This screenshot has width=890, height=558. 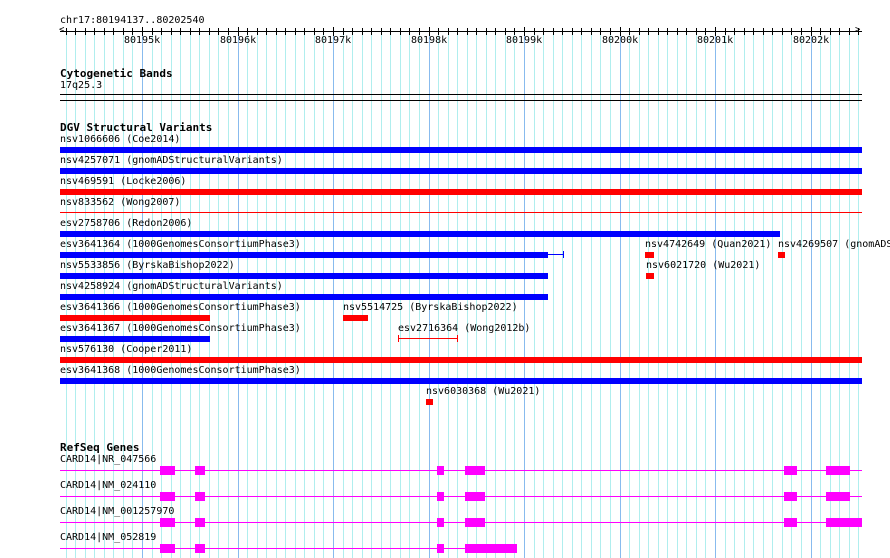 I want to click on ruler-tick-label: 80196k, so click(x=238, y=40).